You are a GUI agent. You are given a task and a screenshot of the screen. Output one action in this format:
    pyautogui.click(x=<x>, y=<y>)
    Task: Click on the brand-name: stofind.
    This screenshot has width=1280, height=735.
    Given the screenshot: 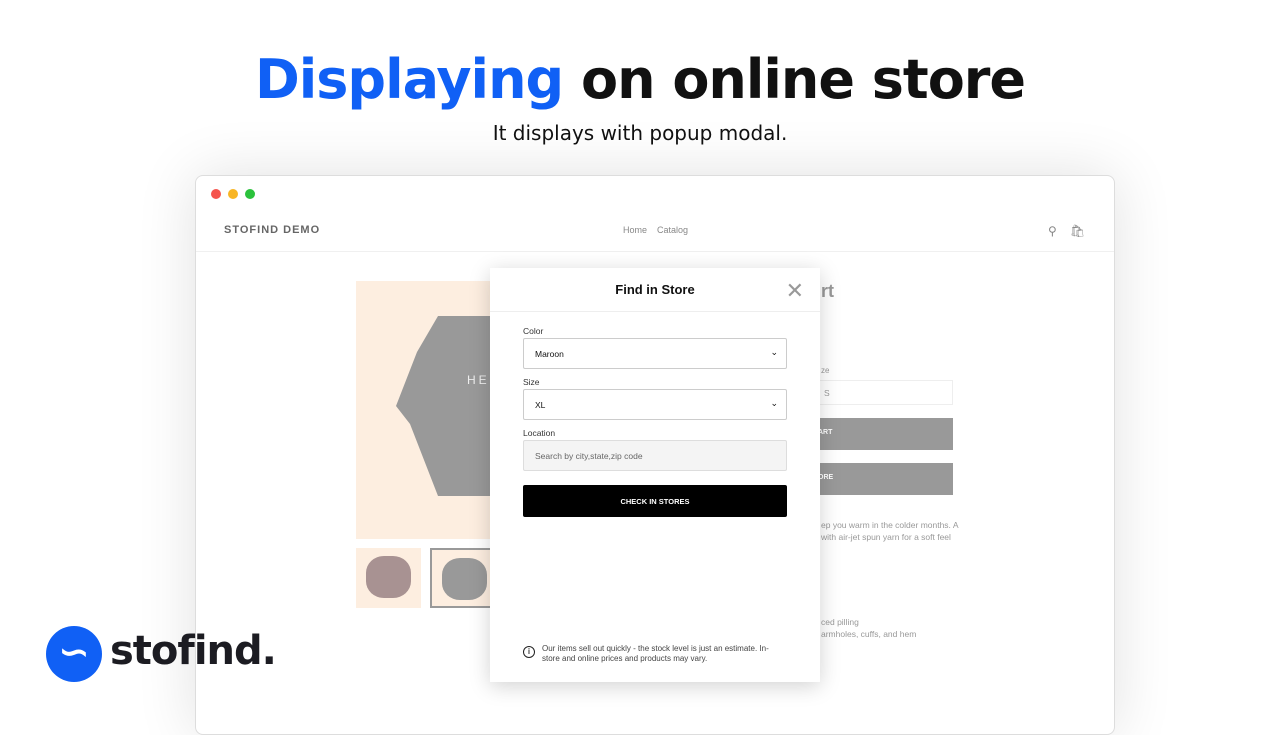 What is the action you would take?
    pyautogui.click(x=193, y=651)
    